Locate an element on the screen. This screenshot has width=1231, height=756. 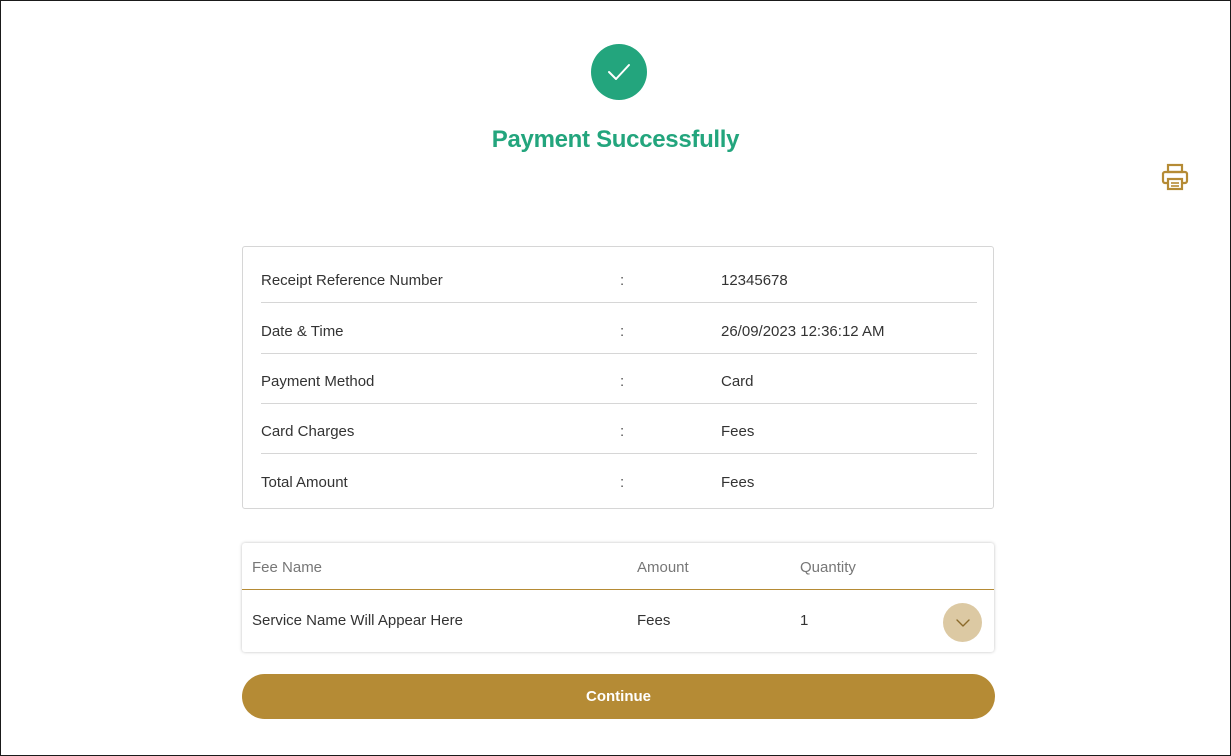
table-row: Service Name Will Appear Here Fees 1 is located at coordinates (618, 621).